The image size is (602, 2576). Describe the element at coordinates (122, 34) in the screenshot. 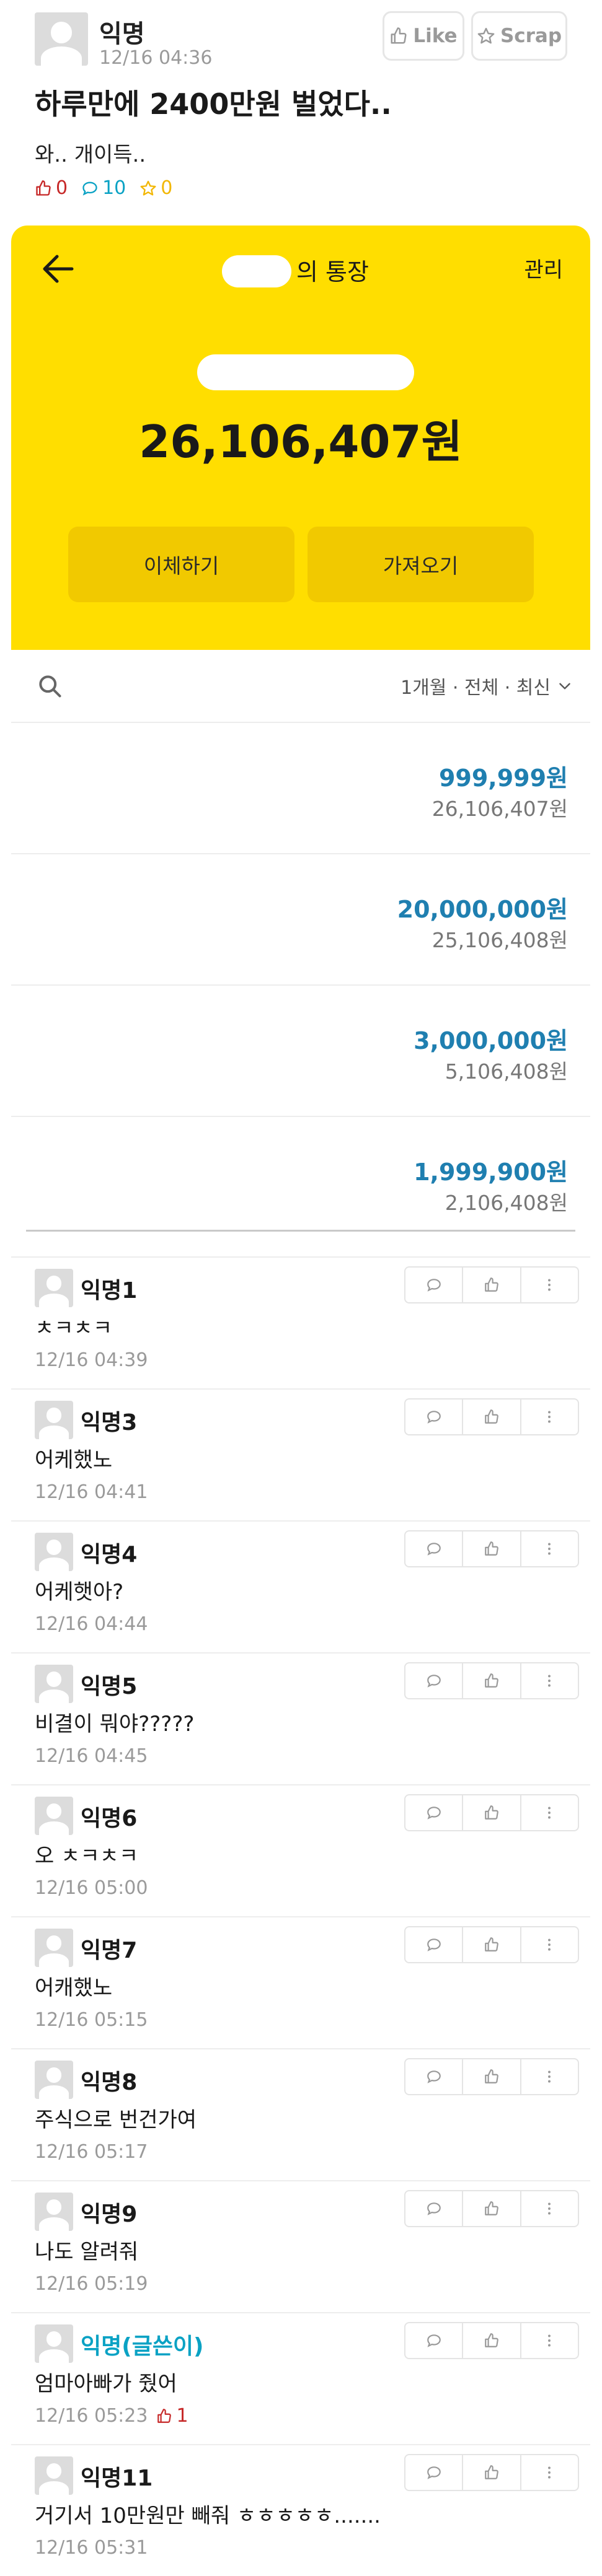

I see `post-author: 익명` at that location.